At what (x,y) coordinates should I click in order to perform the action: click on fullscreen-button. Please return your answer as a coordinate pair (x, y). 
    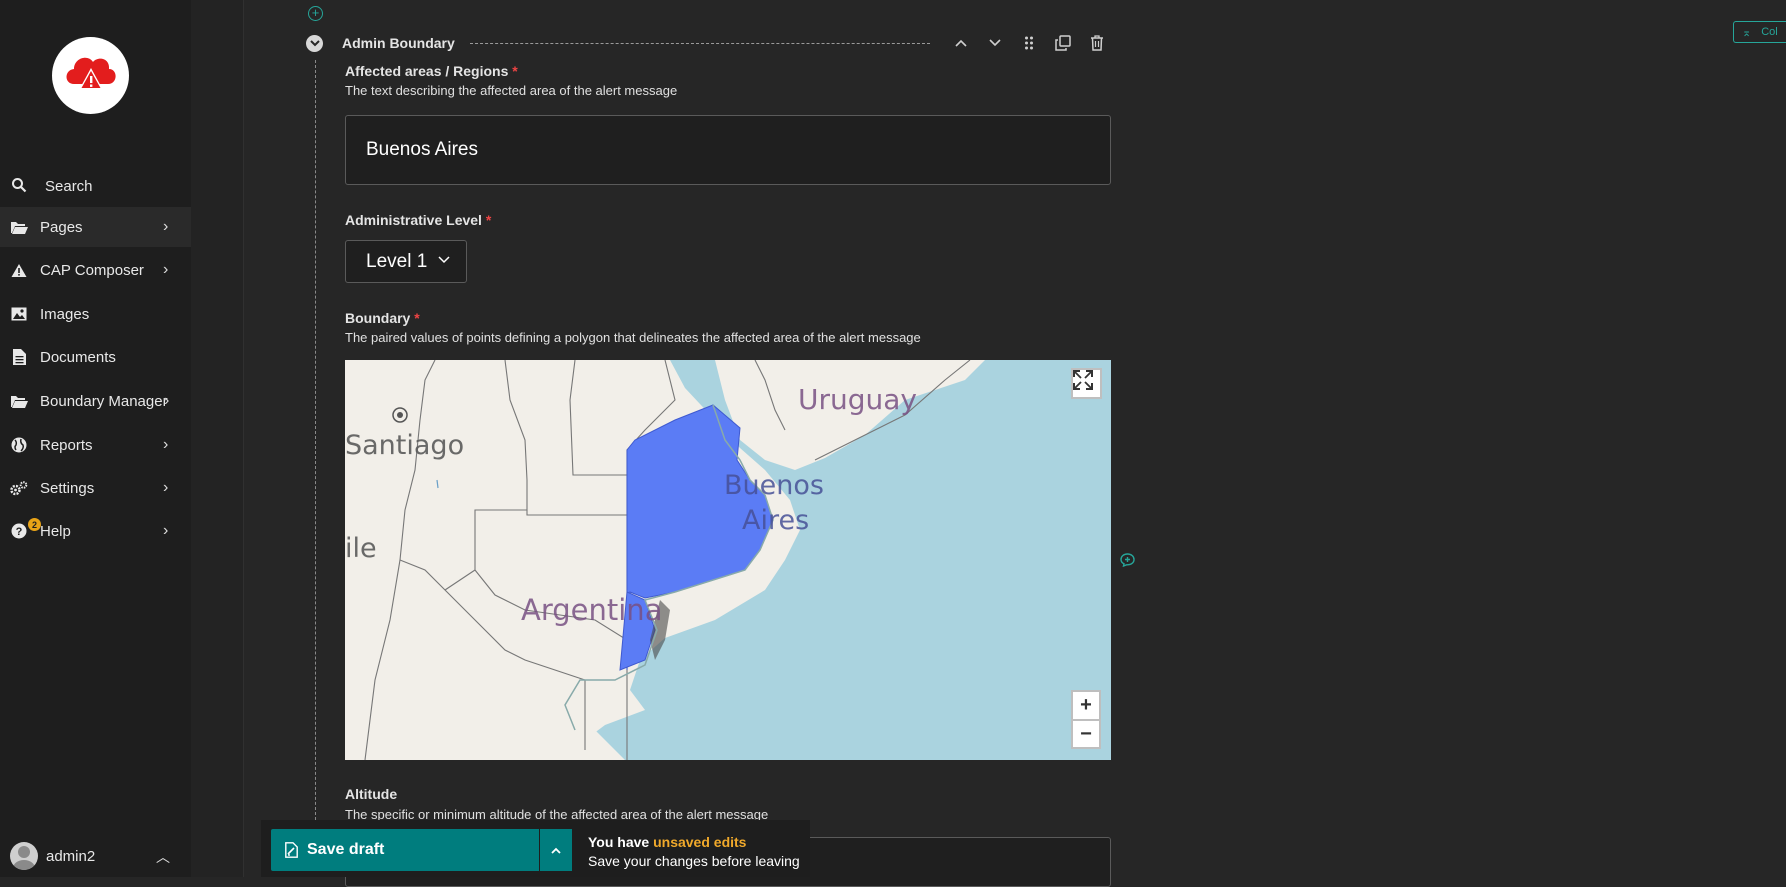
    Looking at the image, I should click on (1086, 383).